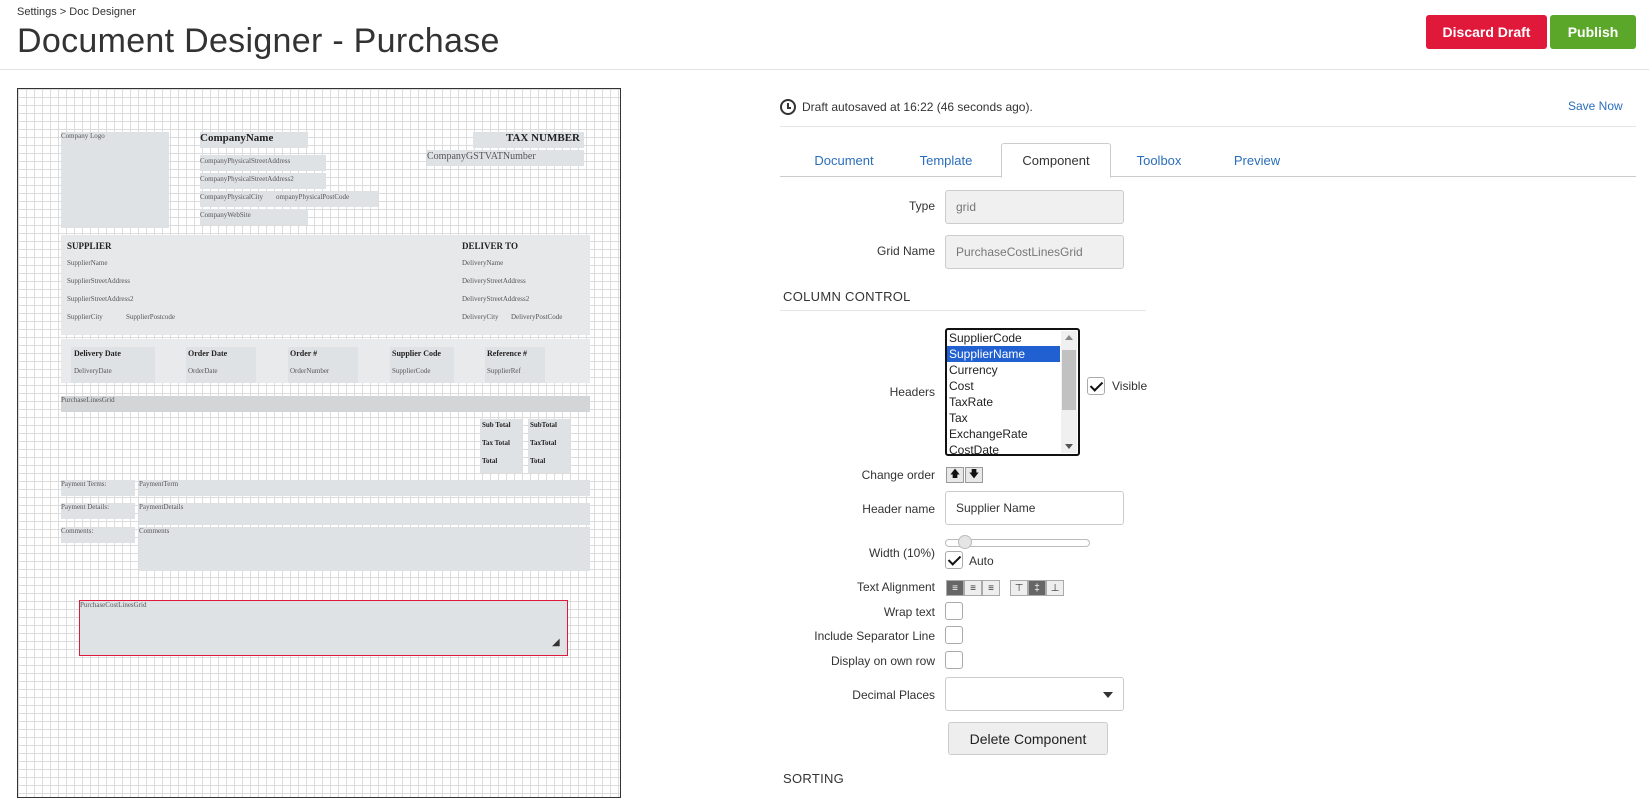  Describe the element at coordinates (323, 628) in the screenshot. I see `purchase-cost-lines-grid: PurchaseCostLinesGrid` at that location.